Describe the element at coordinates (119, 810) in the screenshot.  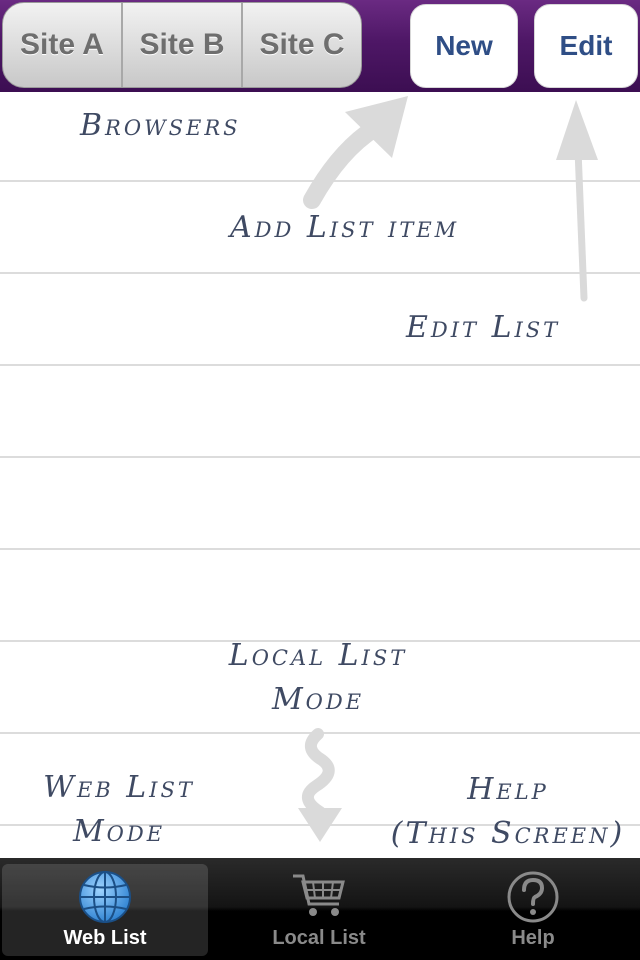
I see `annotation-web-list-mode: Web List Mode` at that location.